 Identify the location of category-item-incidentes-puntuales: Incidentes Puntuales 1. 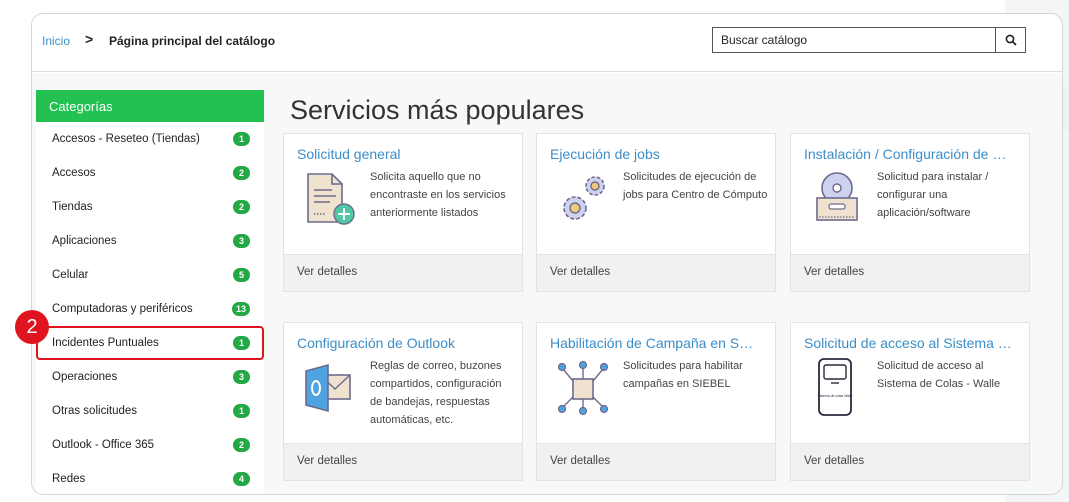
(150, 343).